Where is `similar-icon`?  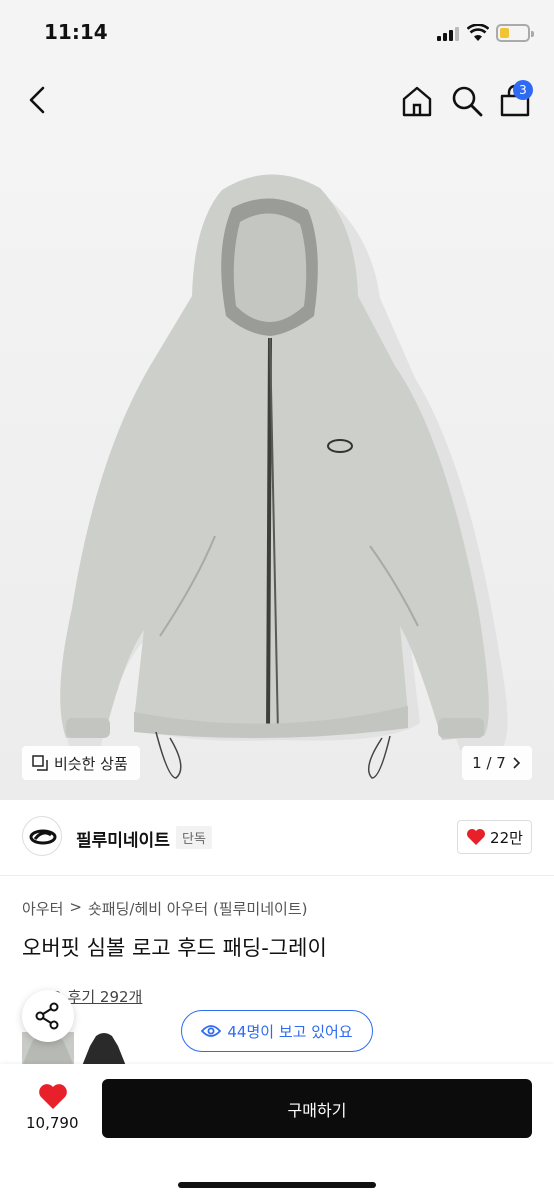
similar-icon is located at coordinates (40, 763).